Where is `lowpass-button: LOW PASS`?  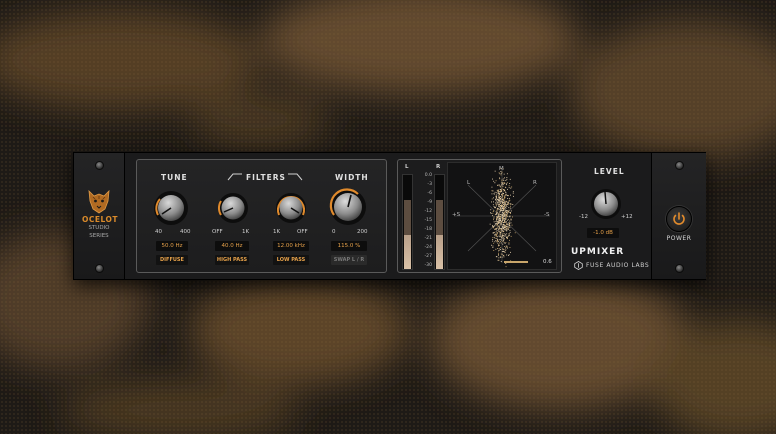 lowpass-button: LOW PASS is located at coordinates (291, 260).